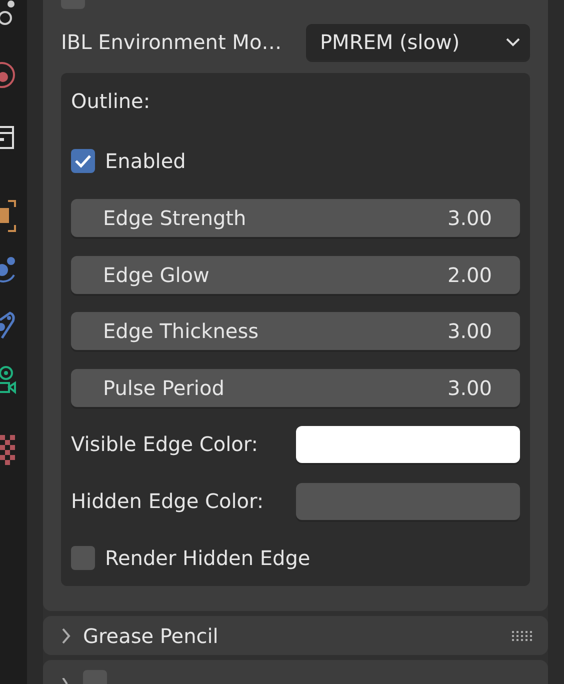  I want to click on modifier-icon, so click(8, 216).